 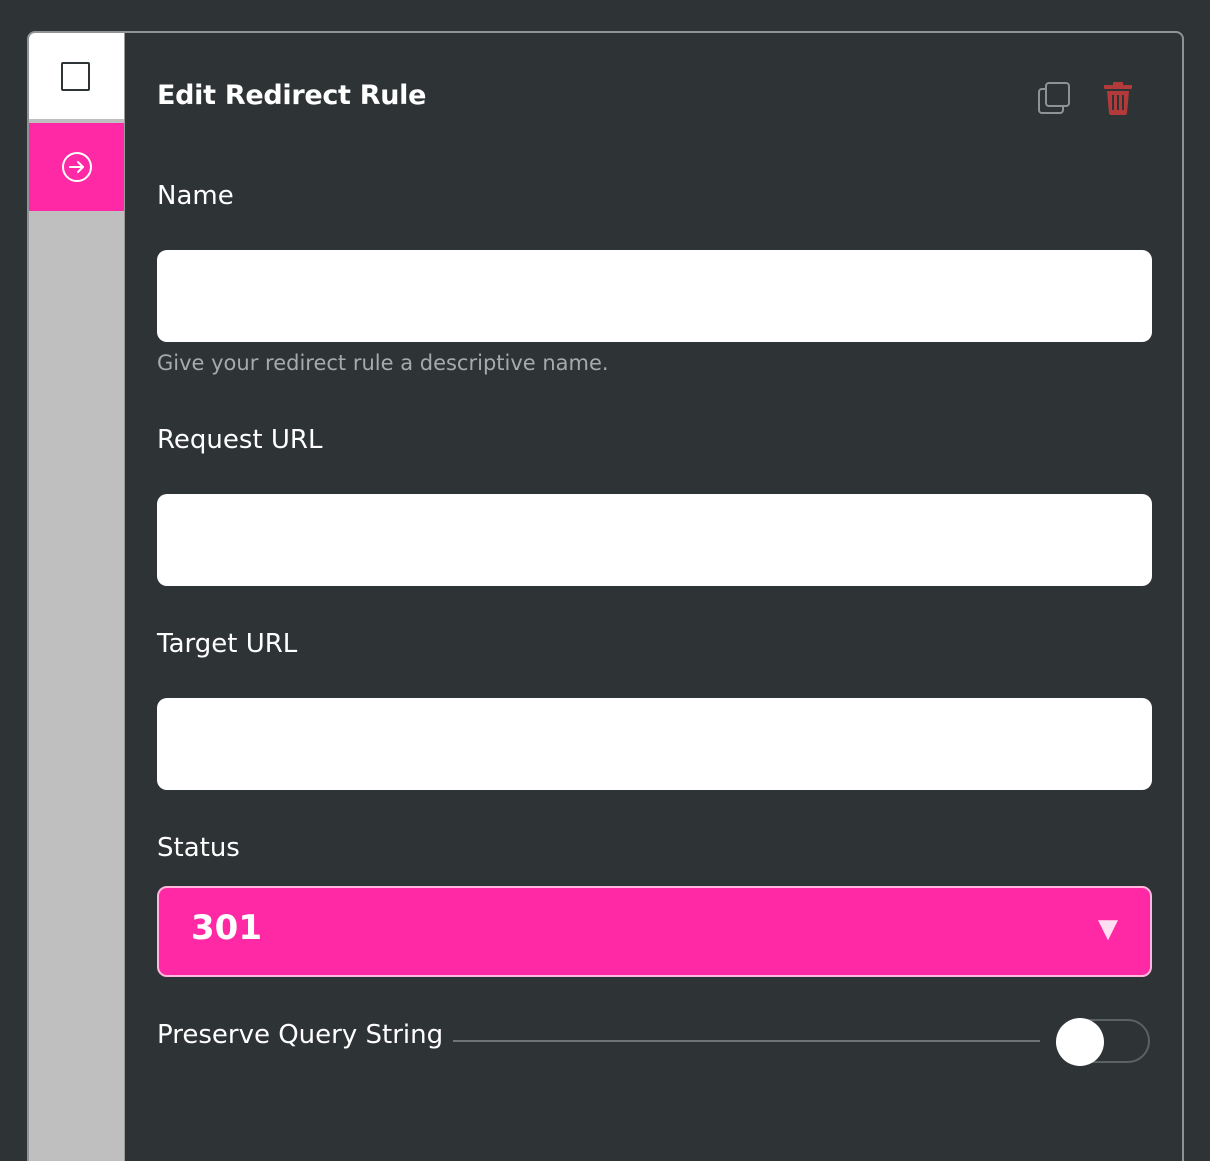 What do you see at coordinates (1080, 1042) in the screenshot?
I see `toggle-knob` at bounding box center [1080, 1042].